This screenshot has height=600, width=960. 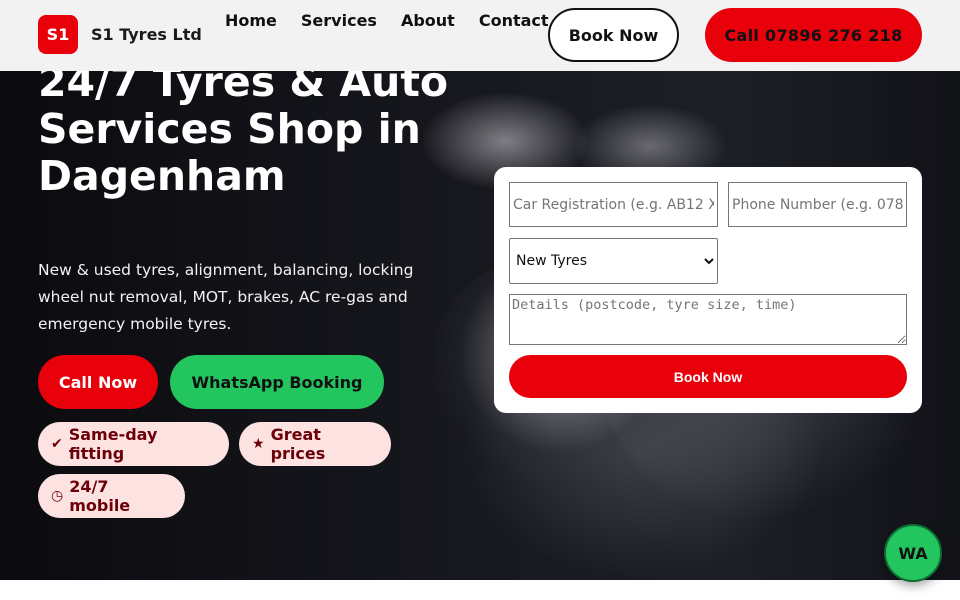 I want to click on call-now-button: Call Now, so click(x=98, y=382).